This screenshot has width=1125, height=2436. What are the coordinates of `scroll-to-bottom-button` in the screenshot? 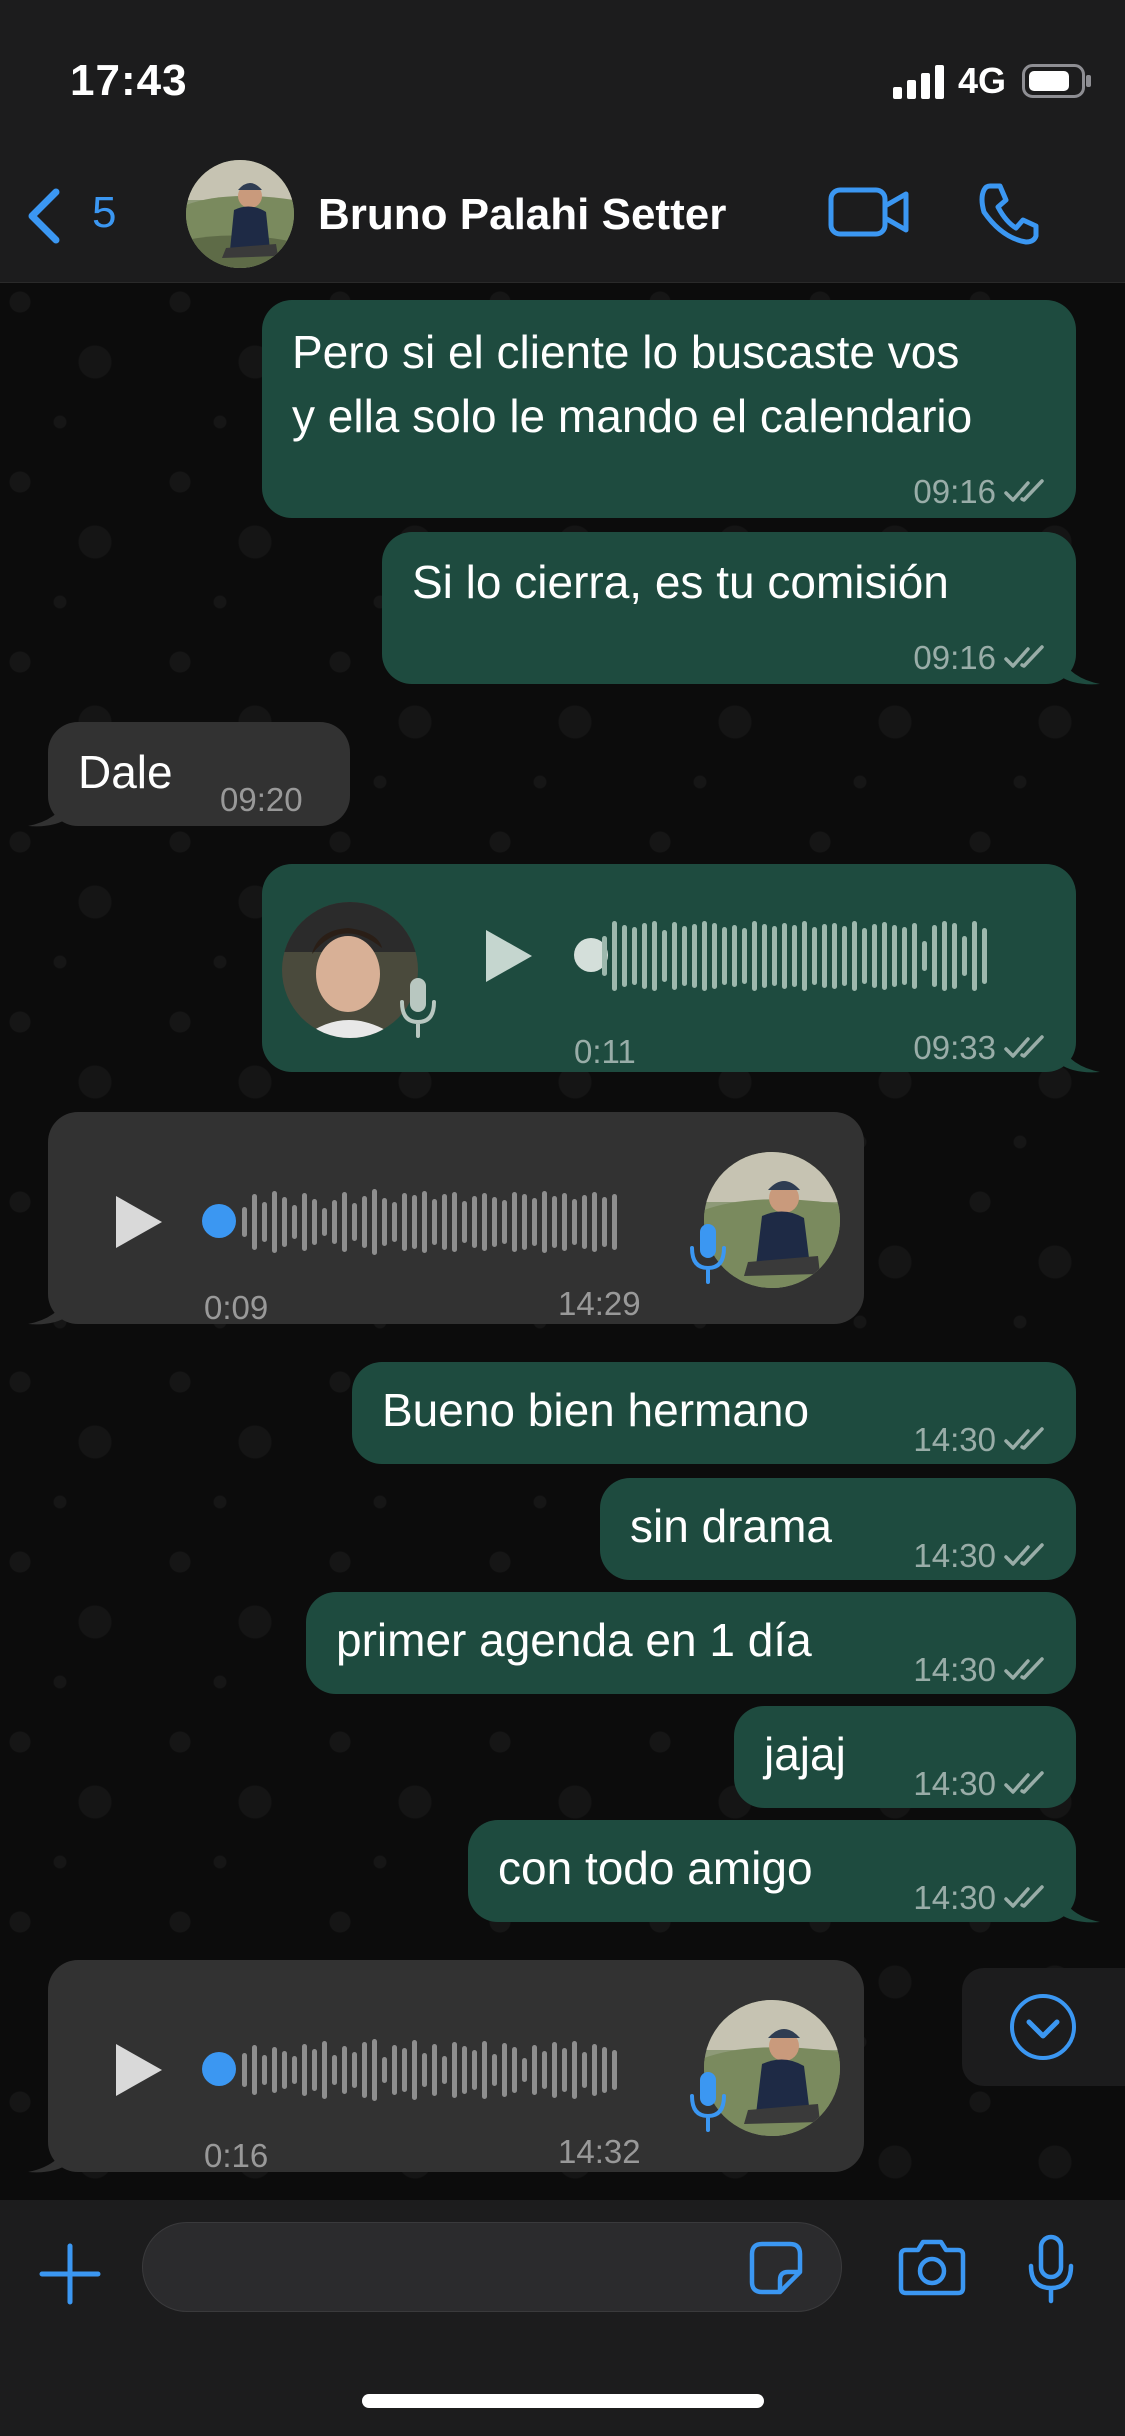 It's located at (1043, 2027).